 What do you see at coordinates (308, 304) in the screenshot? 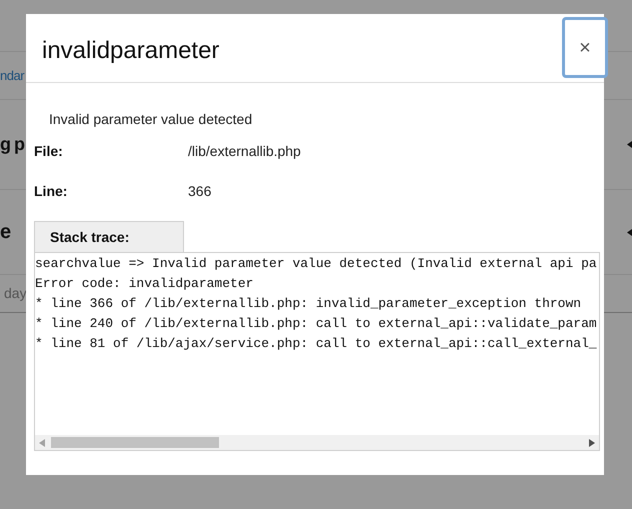
I see `trace-line: * line 366 of /lib/externallib.php: invalid_parameter_exception thrown` at bounding box center [308, 304].